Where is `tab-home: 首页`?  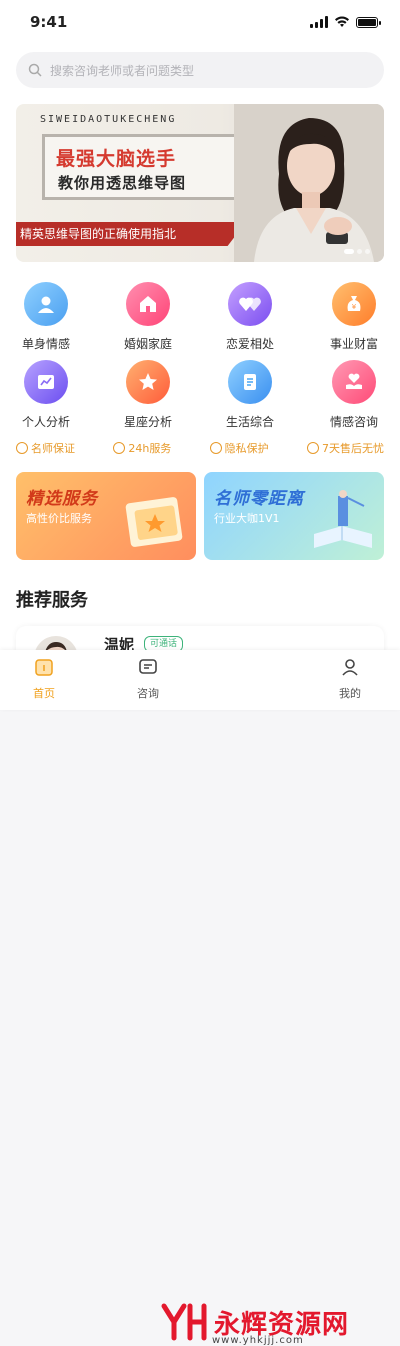
tab-home: 首页 is located at coordinates (44, 678).